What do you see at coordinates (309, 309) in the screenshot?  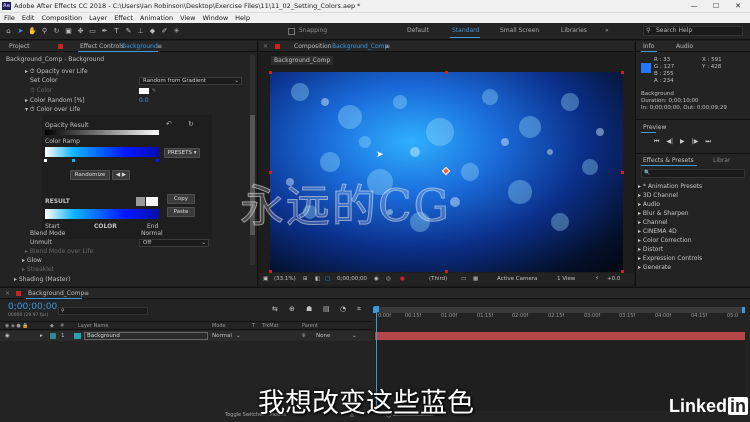 I see `shy-layers-icon: ☗` at bounding box center [309, 309].